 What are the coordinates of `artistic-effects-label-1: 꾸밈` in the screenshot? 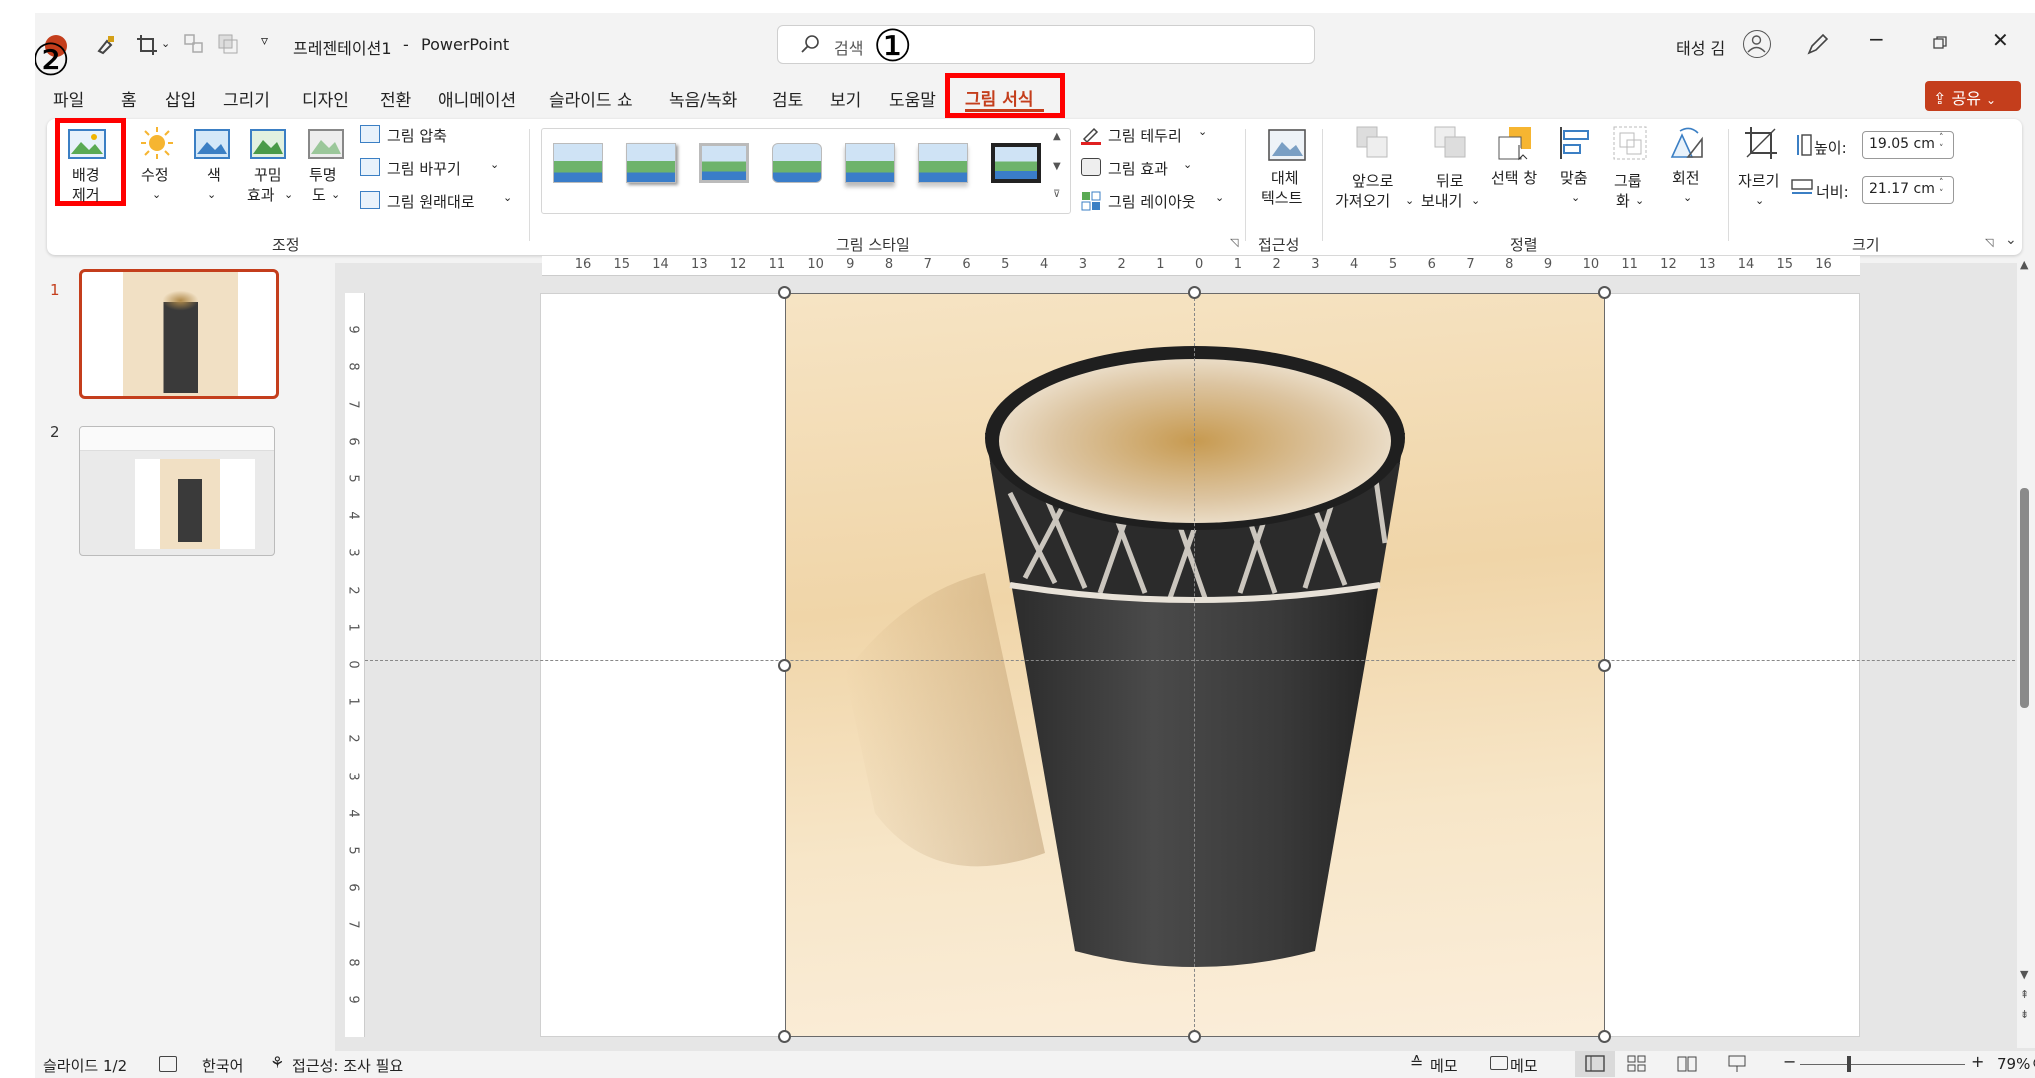 It's located at (268, 175).